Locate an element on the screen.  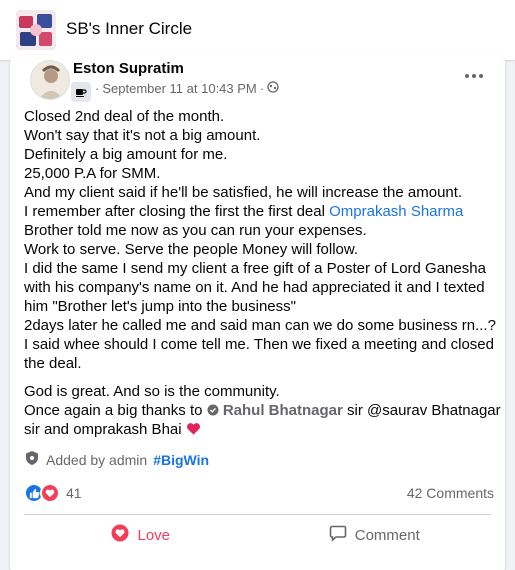
post-line: Won't say that it's not a big amount. is located at coordinates (142, 135).